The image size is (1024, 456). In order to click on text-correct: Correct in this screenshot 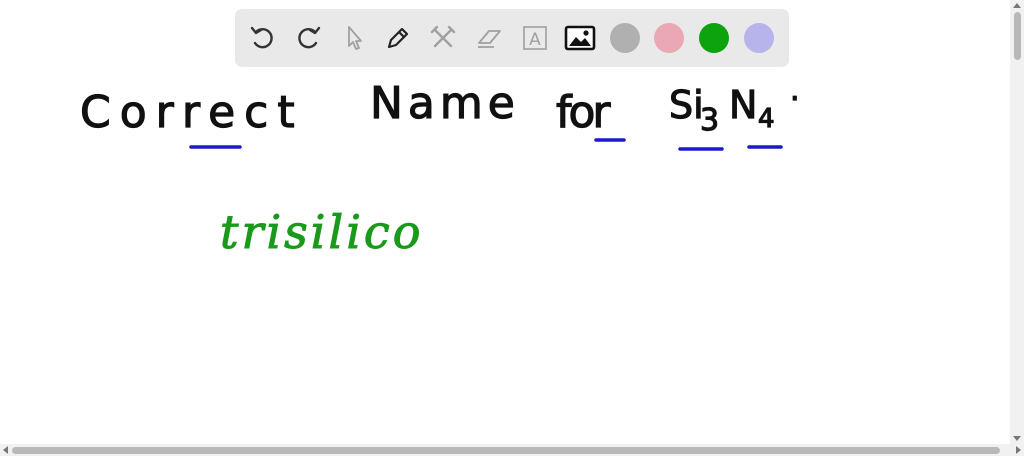, I will do `click(192, 112)`.